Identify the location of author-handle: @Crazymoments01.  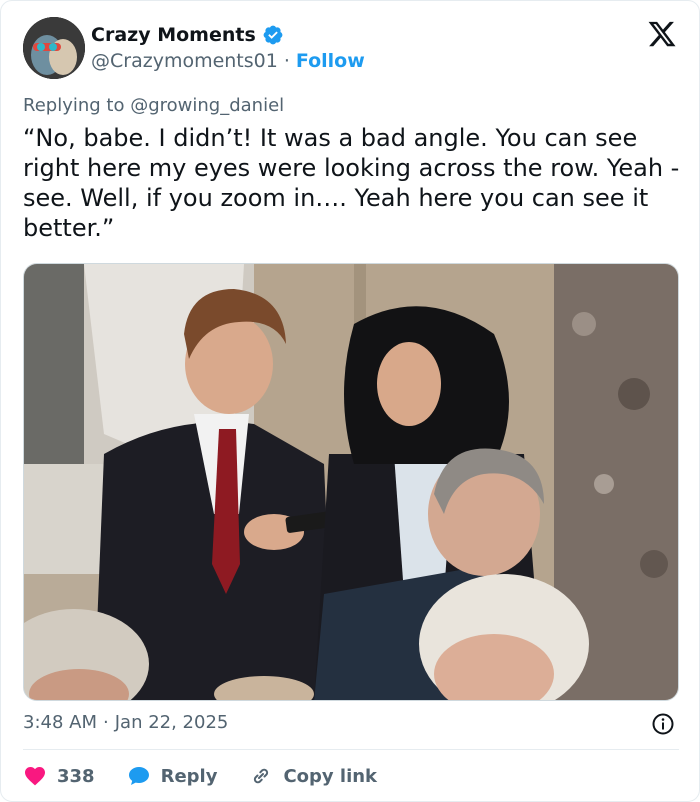
(184, 61).